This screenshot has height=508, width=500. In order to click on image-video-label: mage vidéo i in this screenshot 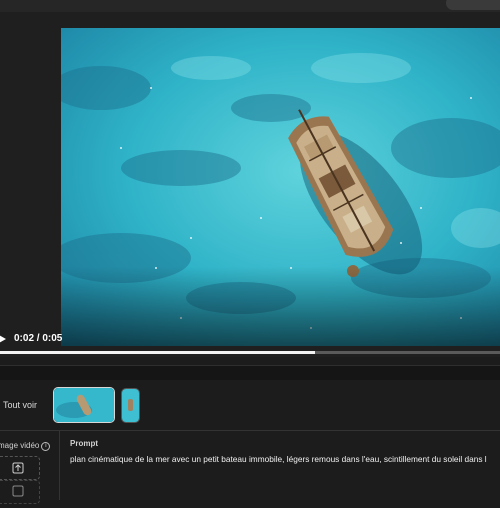, I will do `click(25, 446)`.